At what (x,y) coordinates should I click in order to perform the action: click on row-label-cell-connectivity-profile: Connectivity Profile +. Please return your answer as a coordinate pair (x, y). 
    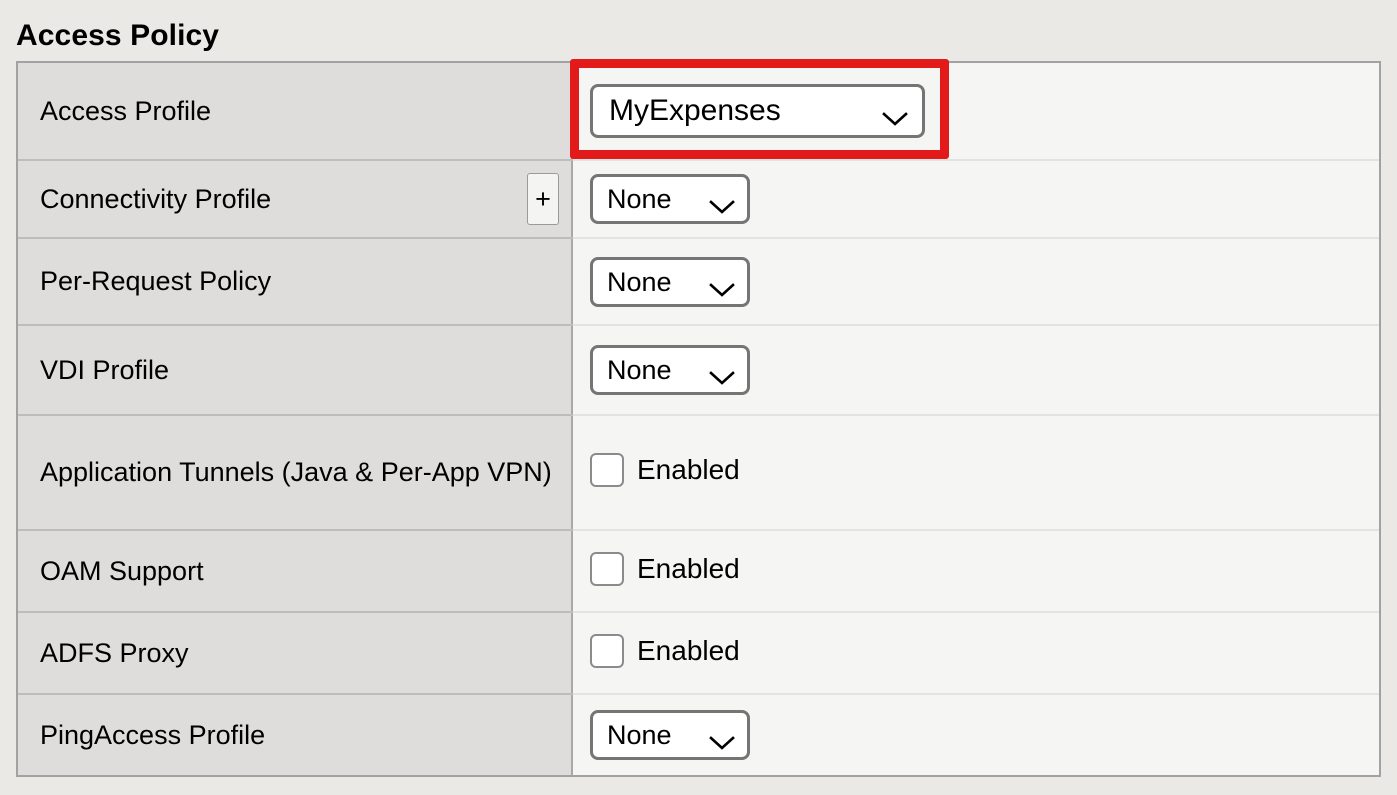
    Looking at the image, I should click on (295, 199).